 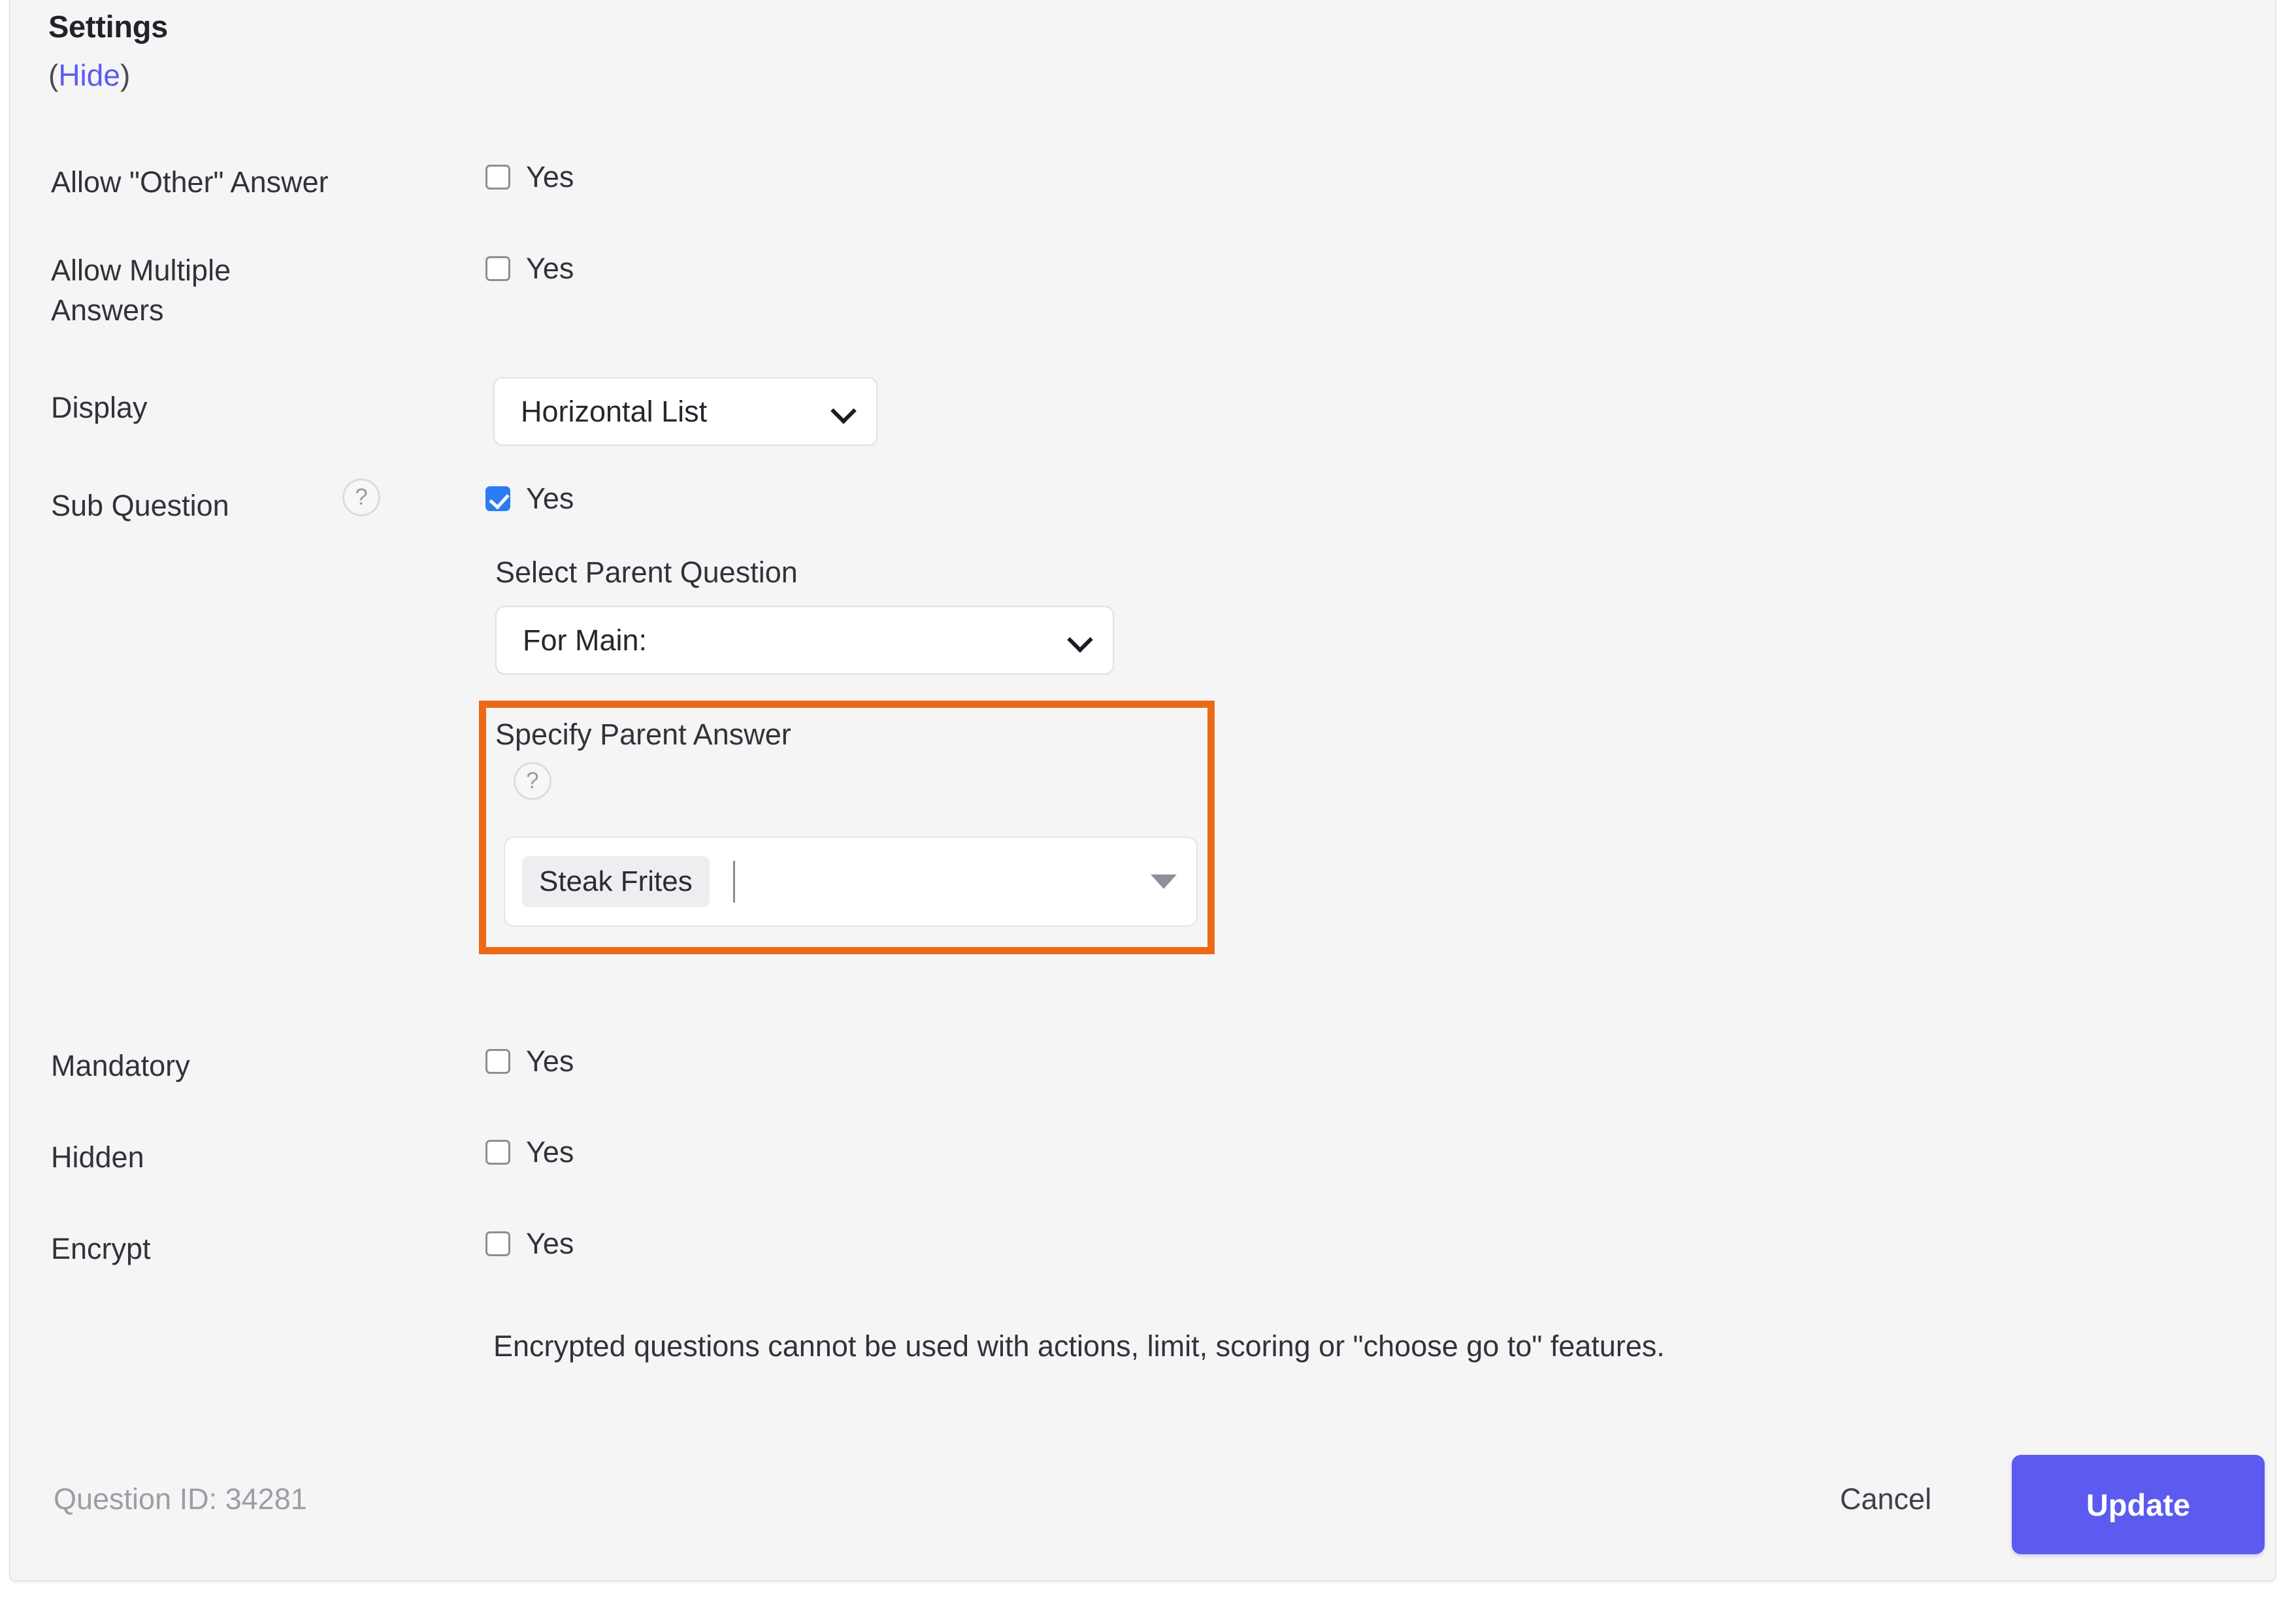 I want to click on update-button: Update, so click(x=2138, y=1504).